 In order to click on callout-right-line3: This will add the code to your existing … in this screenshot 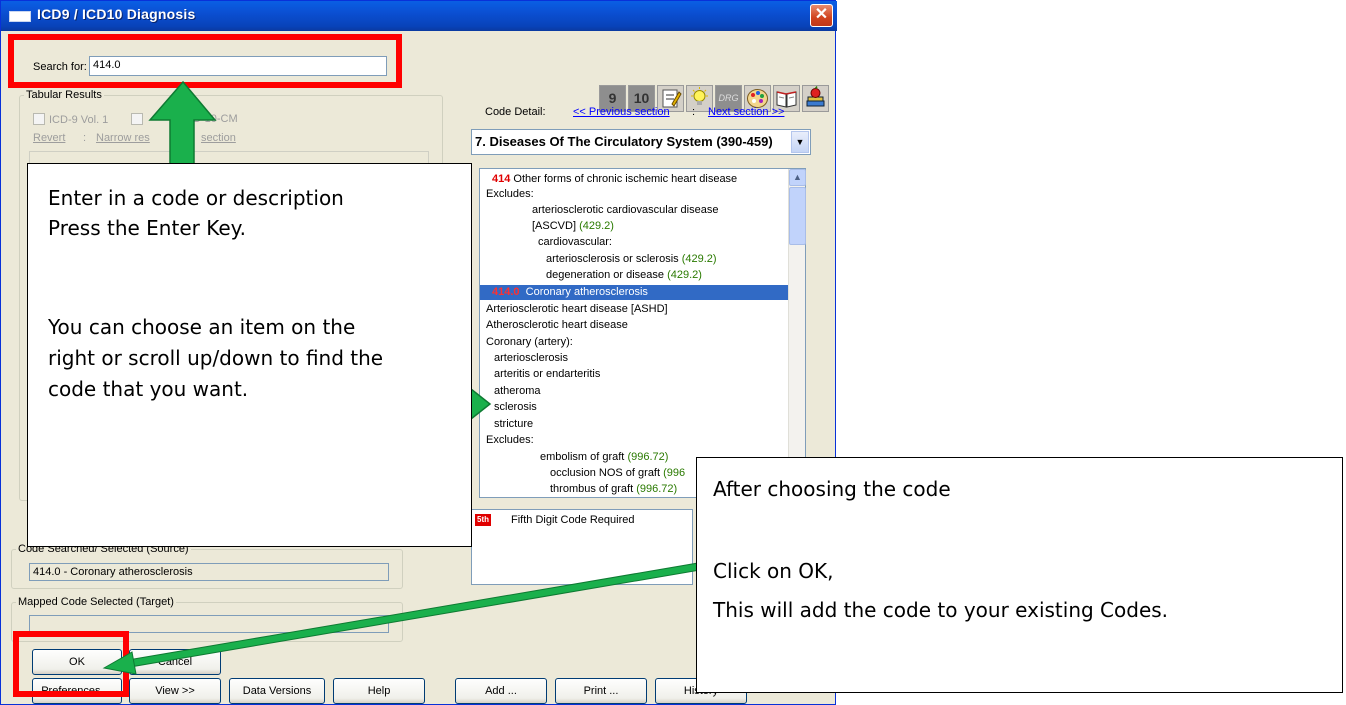, I will do `click(941, 610)`.